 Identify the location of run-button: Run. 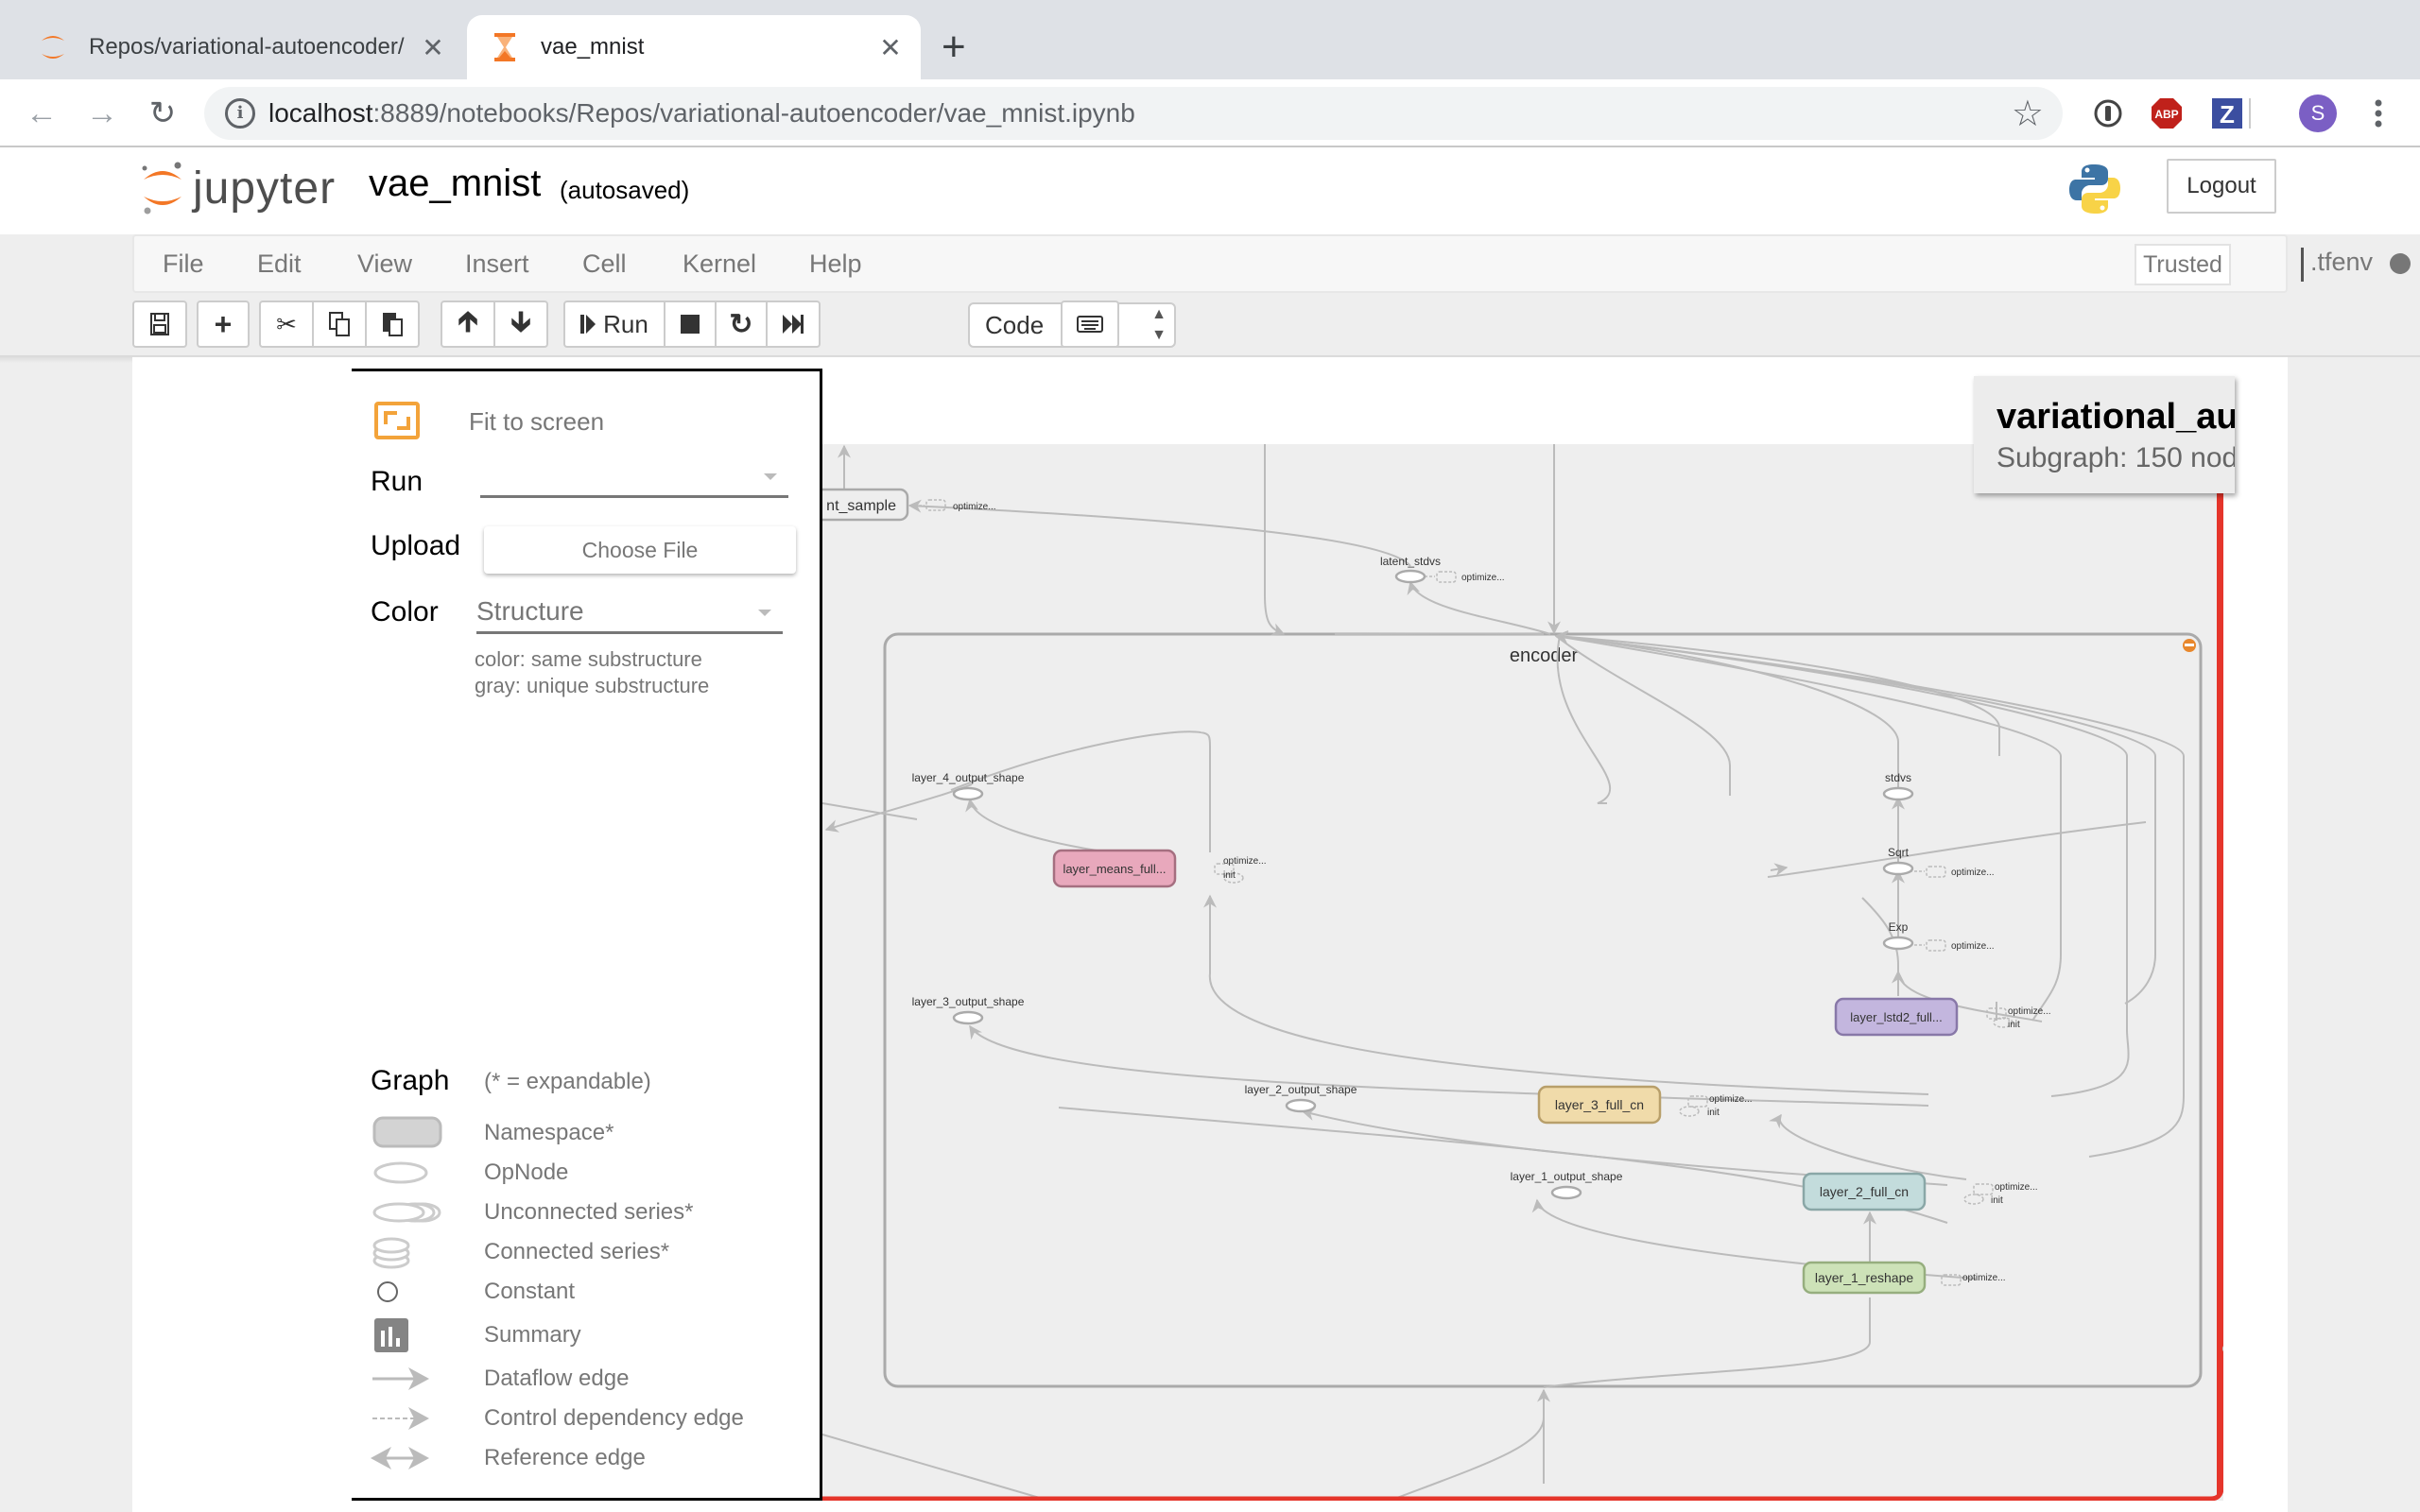
(614, 324).